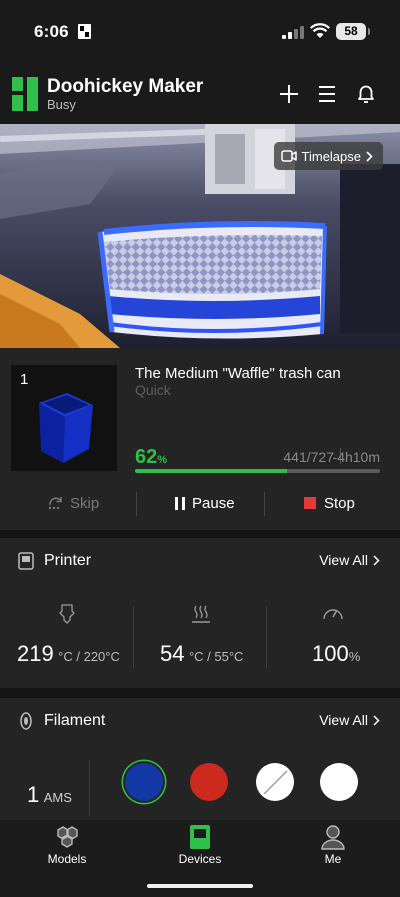 The image size is (400, 897). Describe the element at coordinates (33, 794) in the screenshot. I see `ams-count-value: 1` at that location.